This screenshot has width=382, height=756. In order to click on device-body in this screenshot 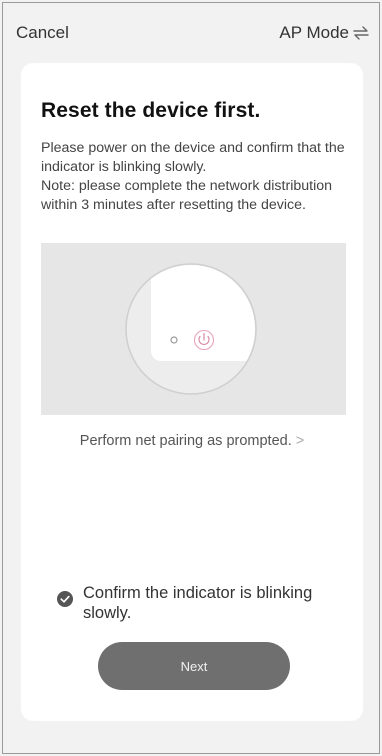, I will do `click(203, 313)`.